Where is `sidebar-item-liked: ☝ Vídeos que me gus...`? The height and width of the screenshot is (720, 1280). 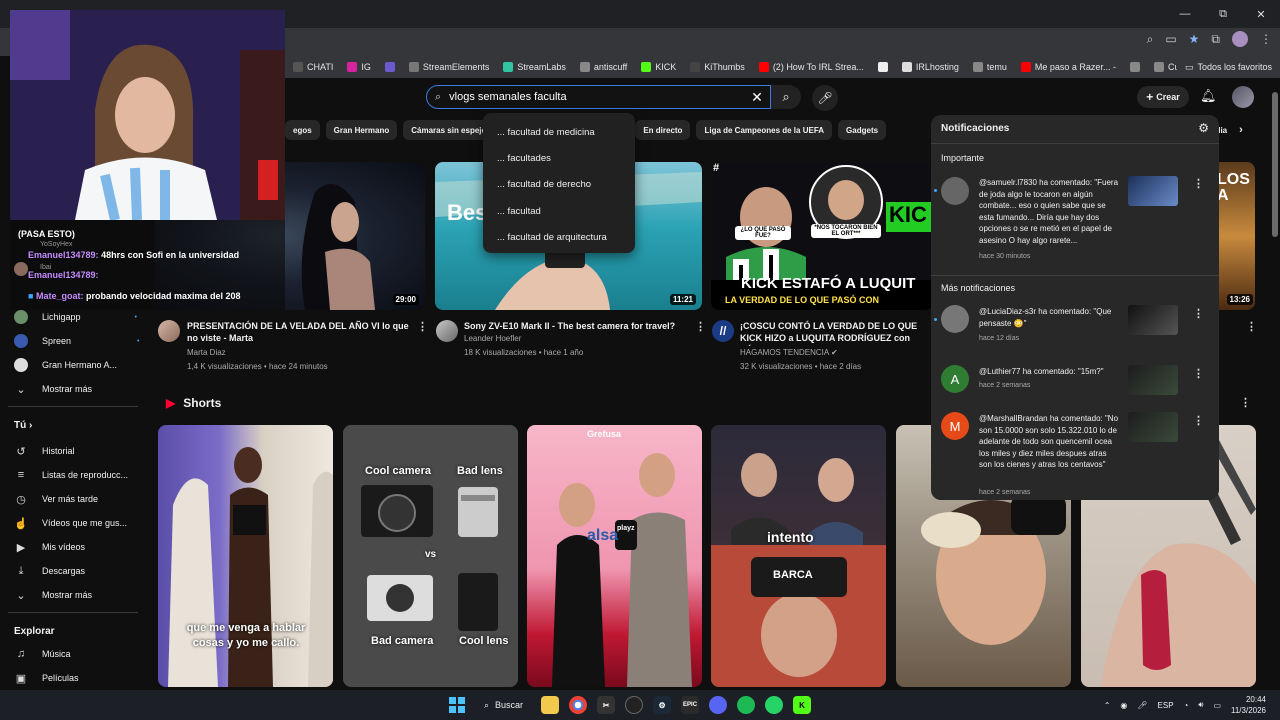
sidebar-item-liked: ☝ Vídeos que me gus... is located at coordinates (70, 523).